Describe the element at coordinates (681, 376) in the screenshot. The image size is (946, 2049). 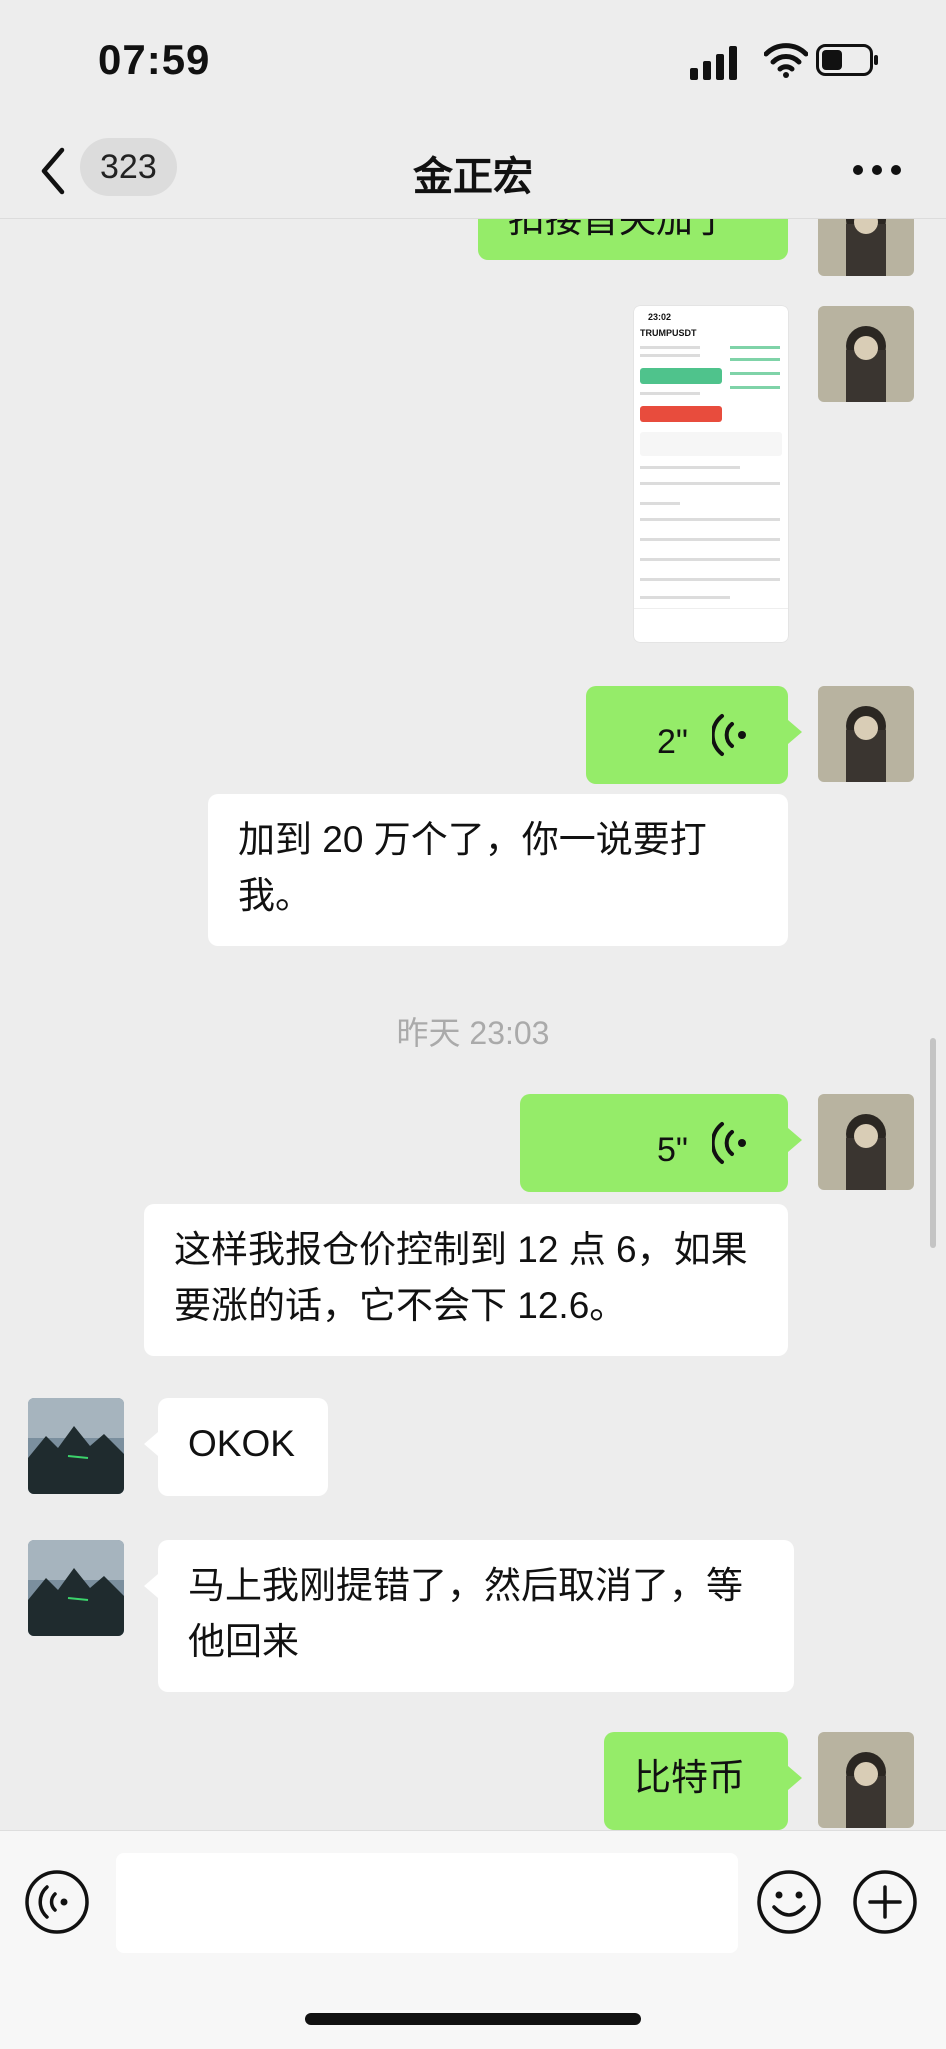
I see `thumb-buy-bar` at that location.